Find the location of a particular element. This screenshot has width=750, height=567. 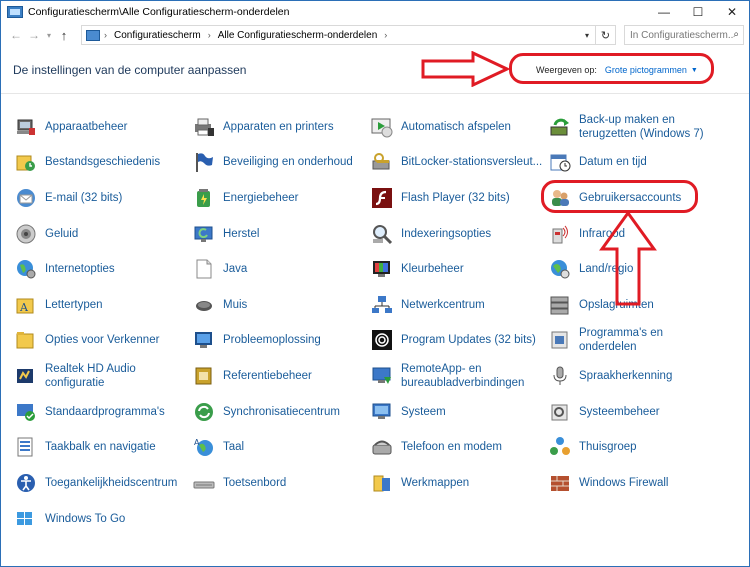

item-recovery: Herstel is located at coordinates (226, 234).